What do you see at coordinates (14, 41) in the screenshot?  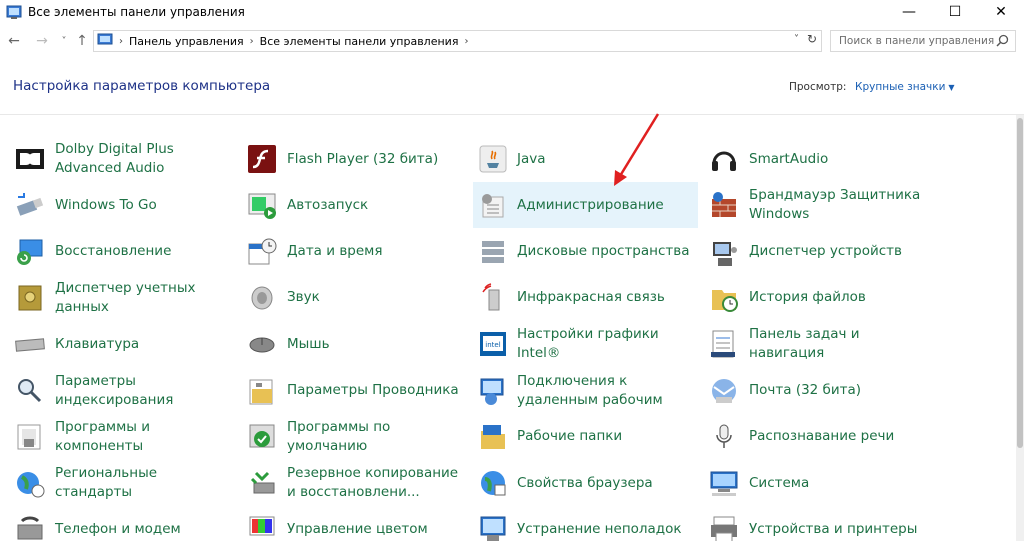 I see `back-button: ←` at bounding box center [14, 41].